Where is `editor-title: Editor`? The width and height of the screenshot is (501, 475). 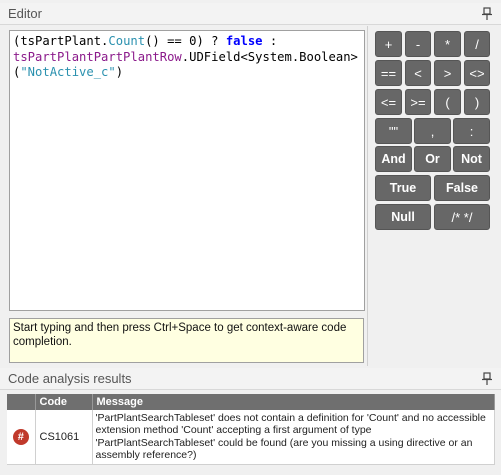 editor-title: Editor is located at coordinates (25, 13).